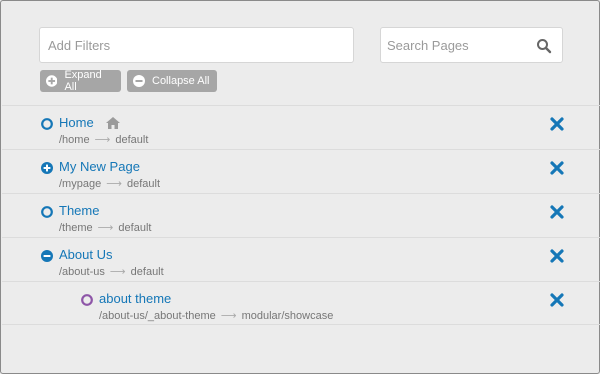  I want to click on search-pages-input, so click(456, 45).